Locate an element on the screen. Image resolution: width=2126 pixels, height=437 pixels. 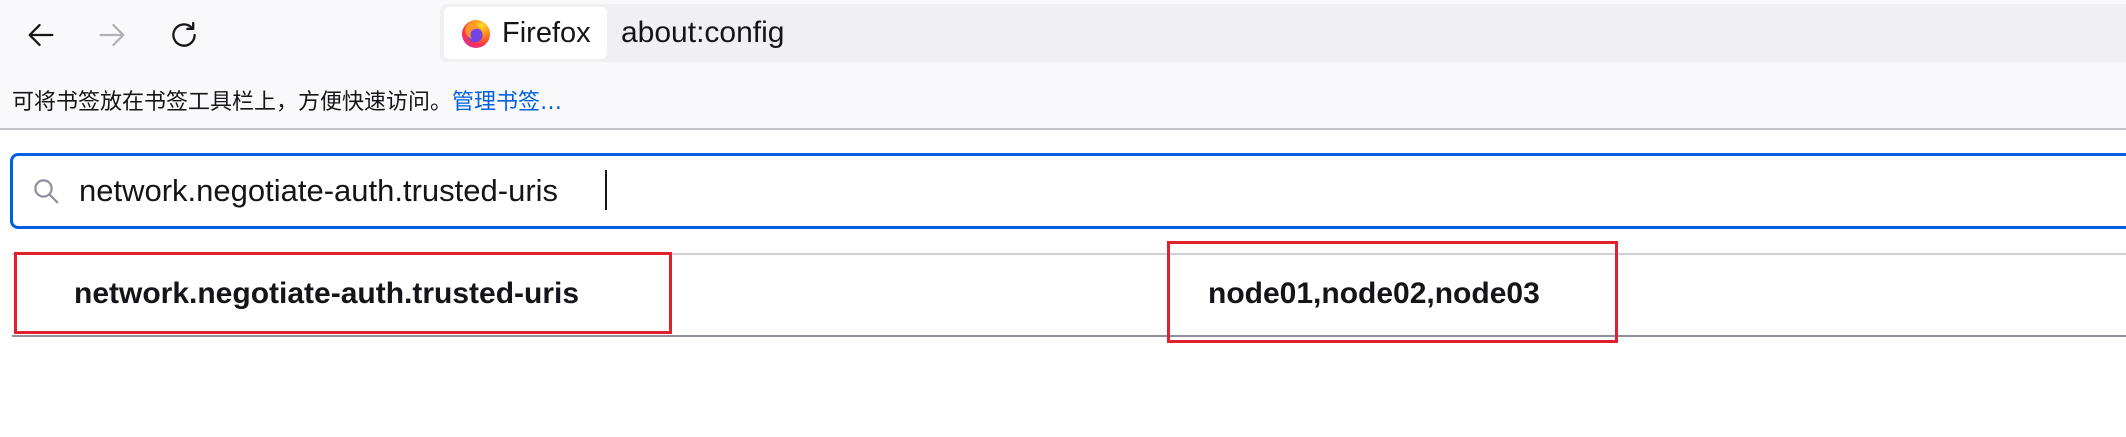
forward-button is located at coordinates (112, 35).